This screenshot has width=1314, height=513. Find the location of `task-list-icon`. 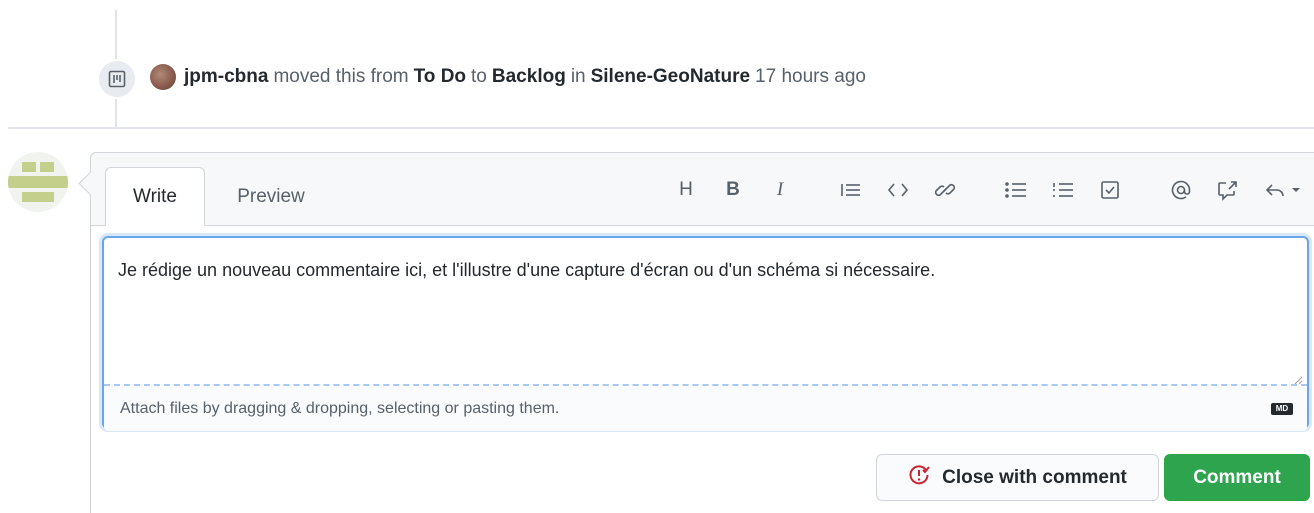

task-list-icon is located at coordinates (1110, 190).